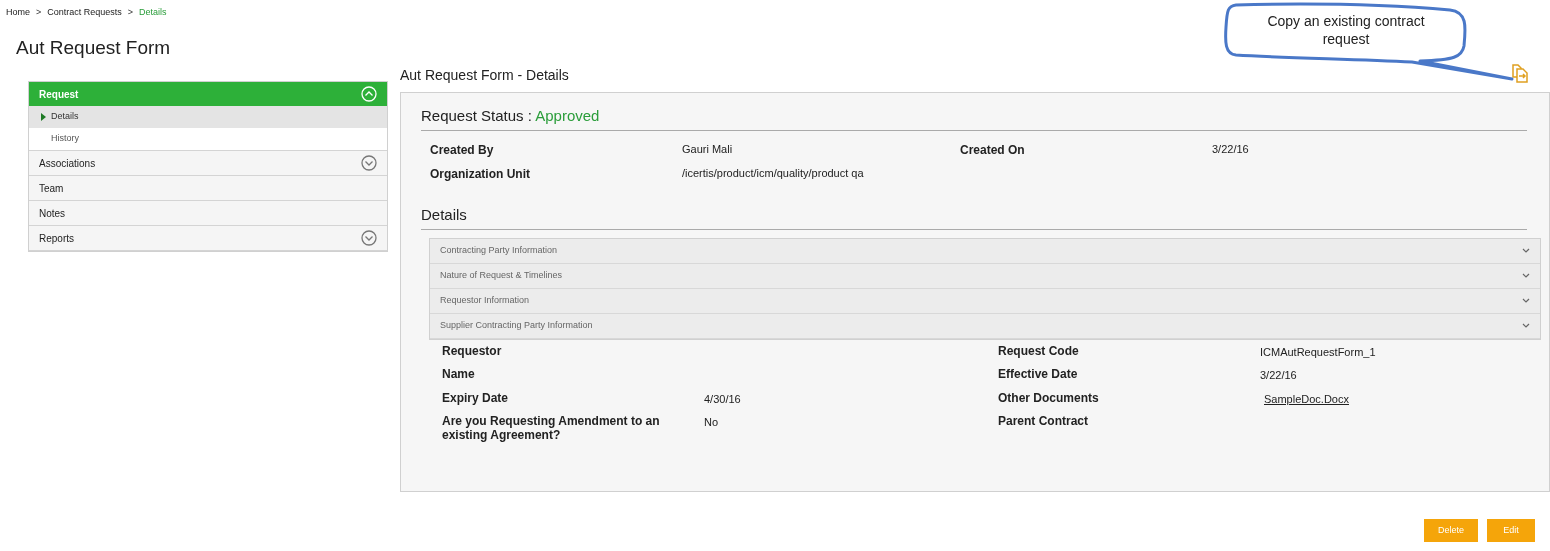 The image size is (1550, 551). What do you see at coordinates (84, 13) in the screenshot?
I see `breadcrumb-link: Contract Requests` at bounding box center [84, 13].